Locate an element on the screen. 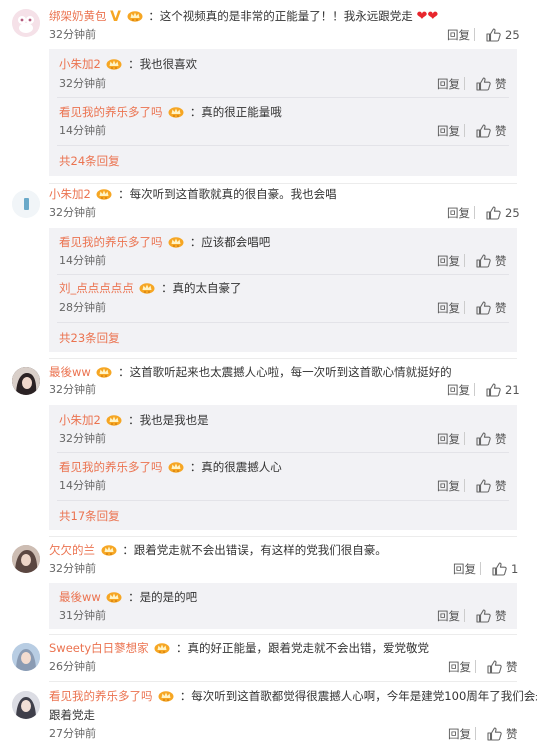 This screenshot has width=537, height=744. comment-text: ：每次听到这首歌都觉得很震撼人心啊，今年是建党100周年了我们会永远 is located at coordinates (358, 696).